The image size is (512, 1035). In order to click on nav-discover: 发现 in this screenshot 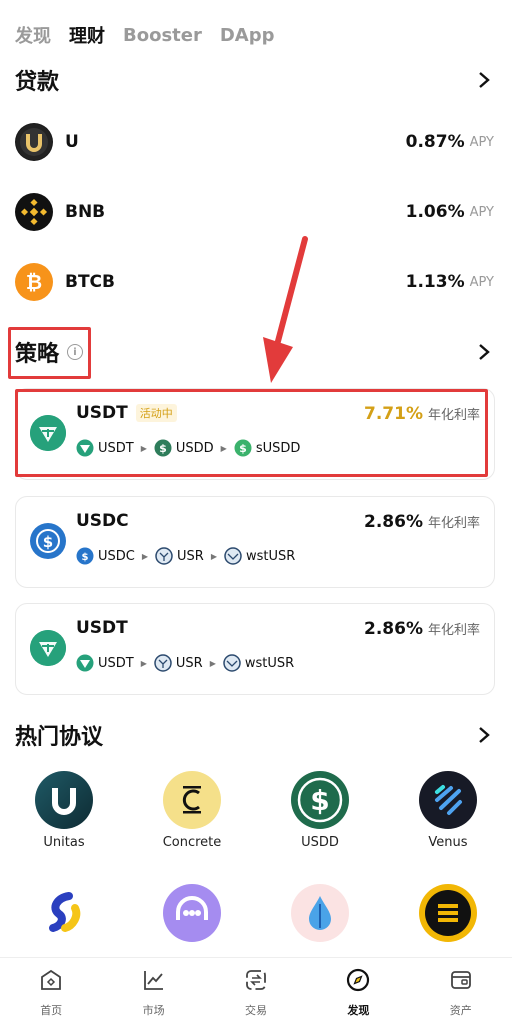, I will do `click(358, 993)`.